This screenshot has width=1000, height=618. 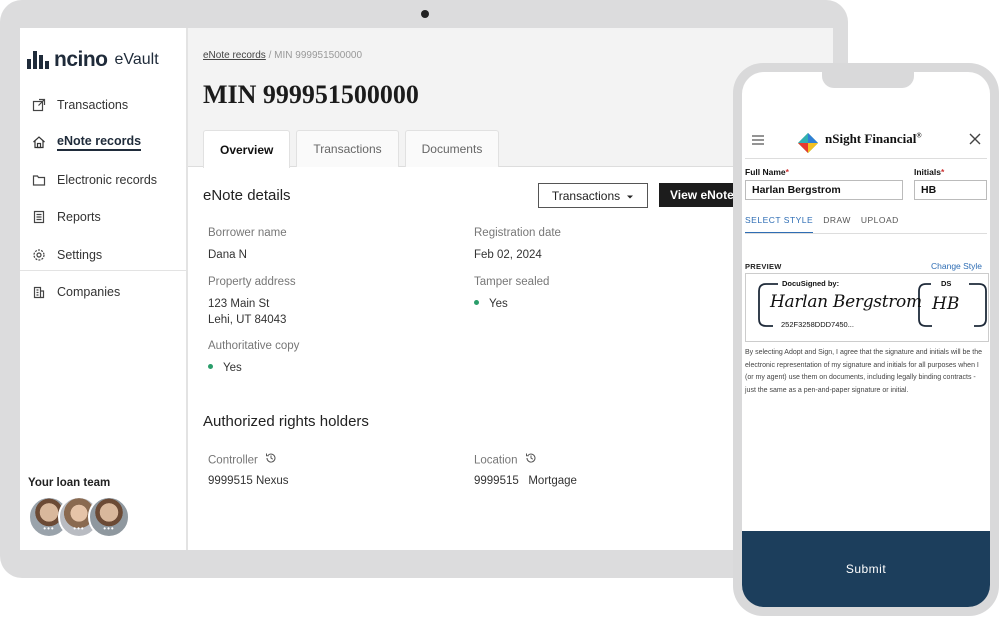 I want to click on property-address-label: Property address, so click(x=252, y=282).